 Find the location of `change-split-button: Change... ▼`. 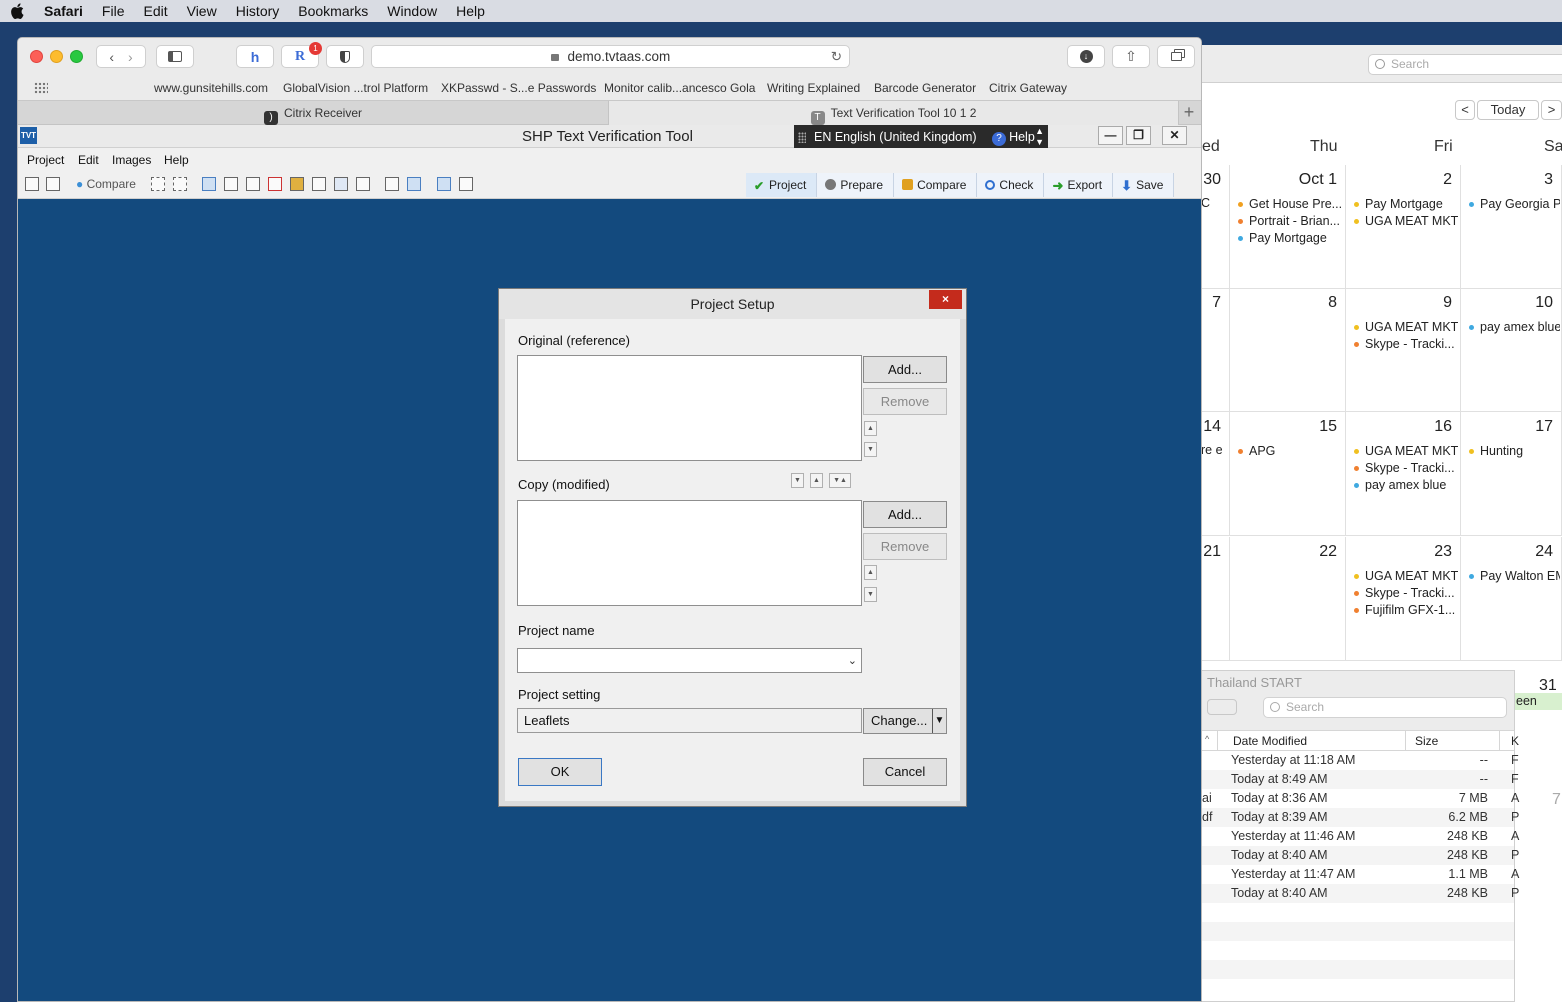

change-split-button: Change... ▼ is located at coordinates (905, 721).